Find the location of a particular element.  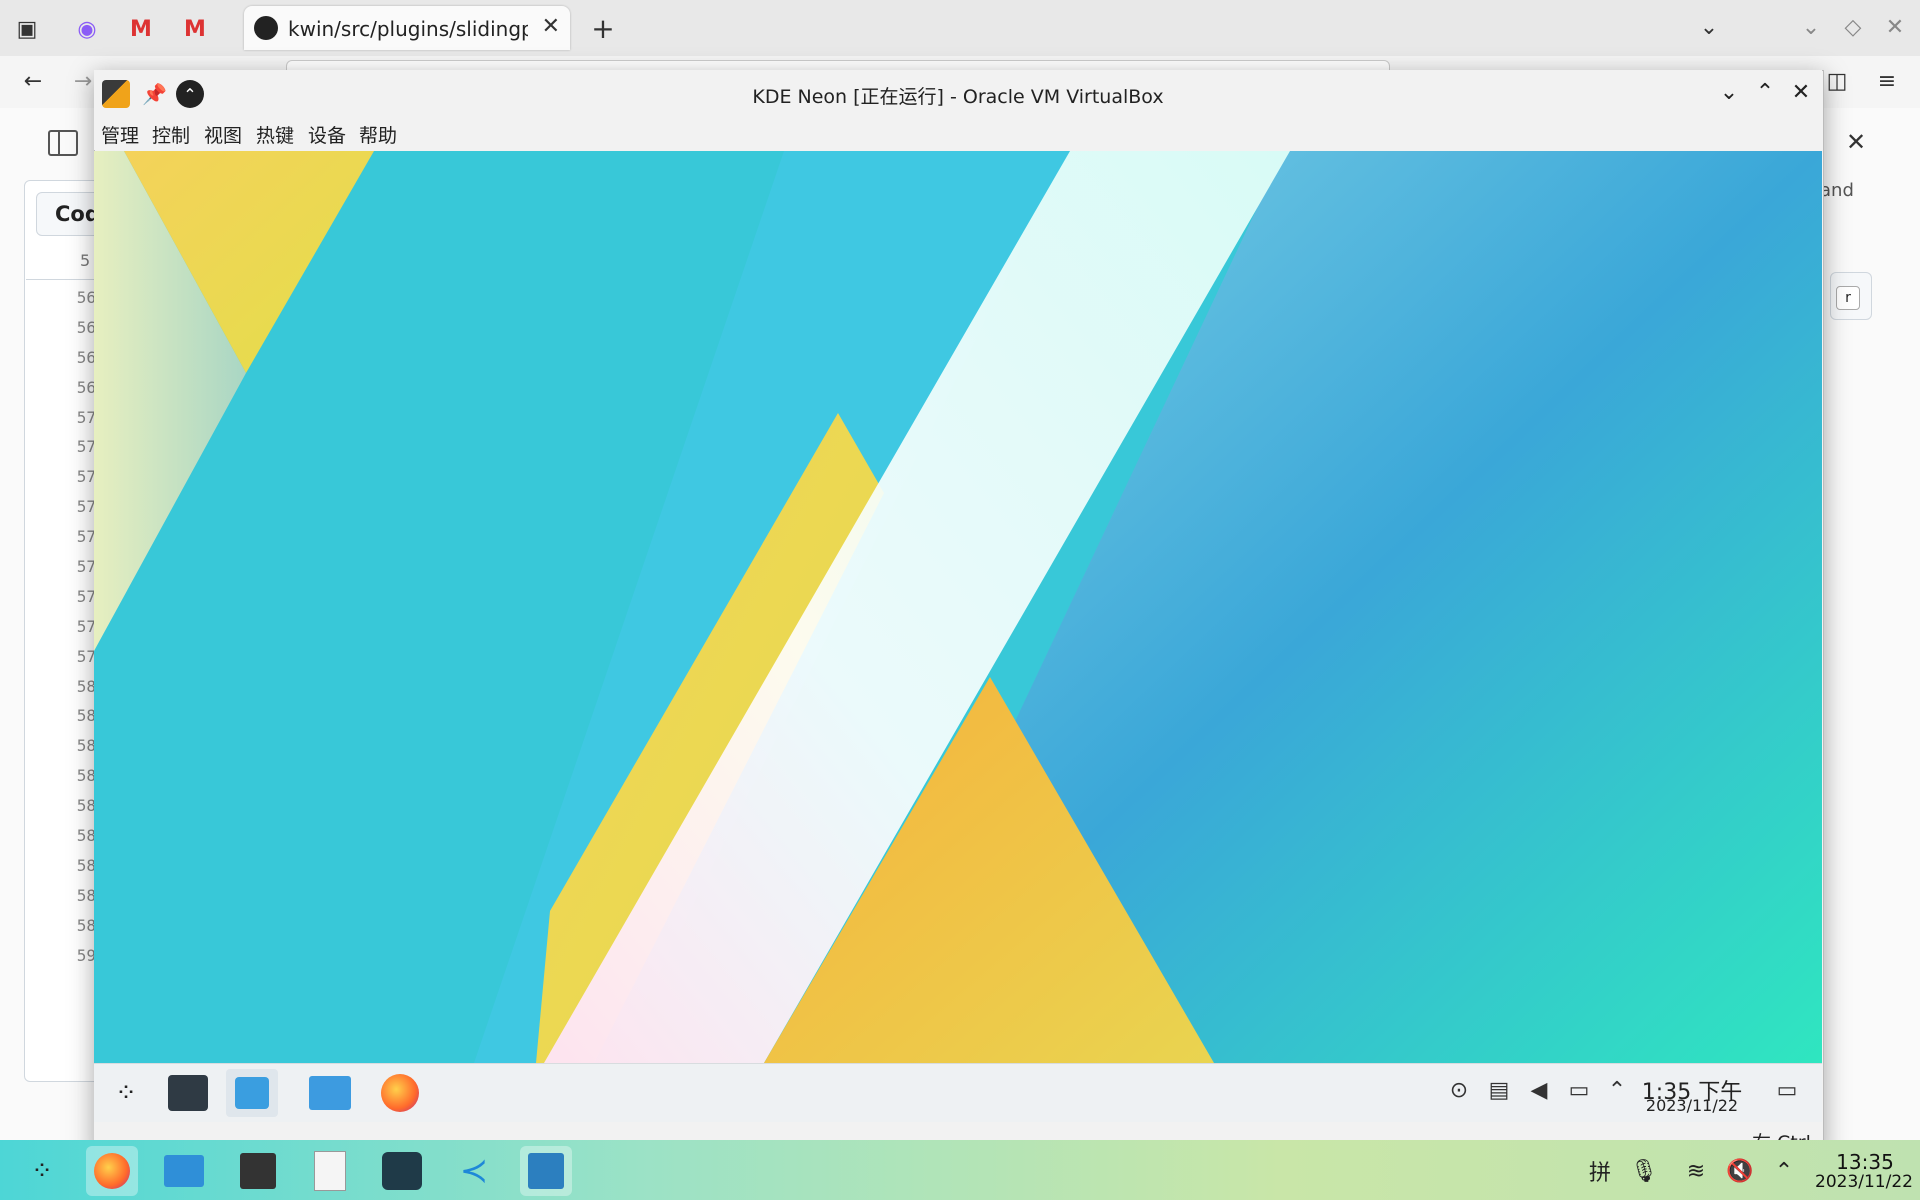

maximize-icon: ◇ is located at coordinates (1853, 27).